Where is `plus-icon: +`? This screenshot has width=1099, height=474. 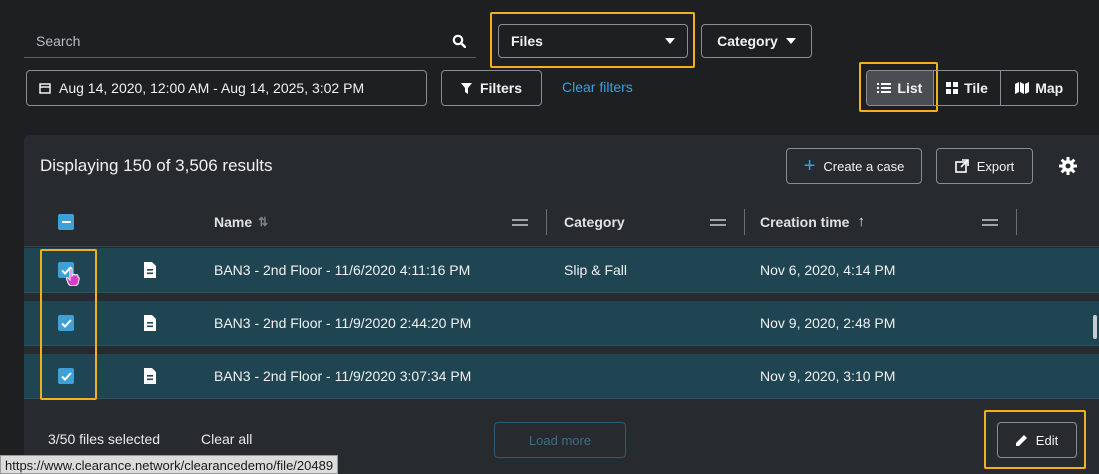 plus-icon: + is located at coordinates (809, 166).